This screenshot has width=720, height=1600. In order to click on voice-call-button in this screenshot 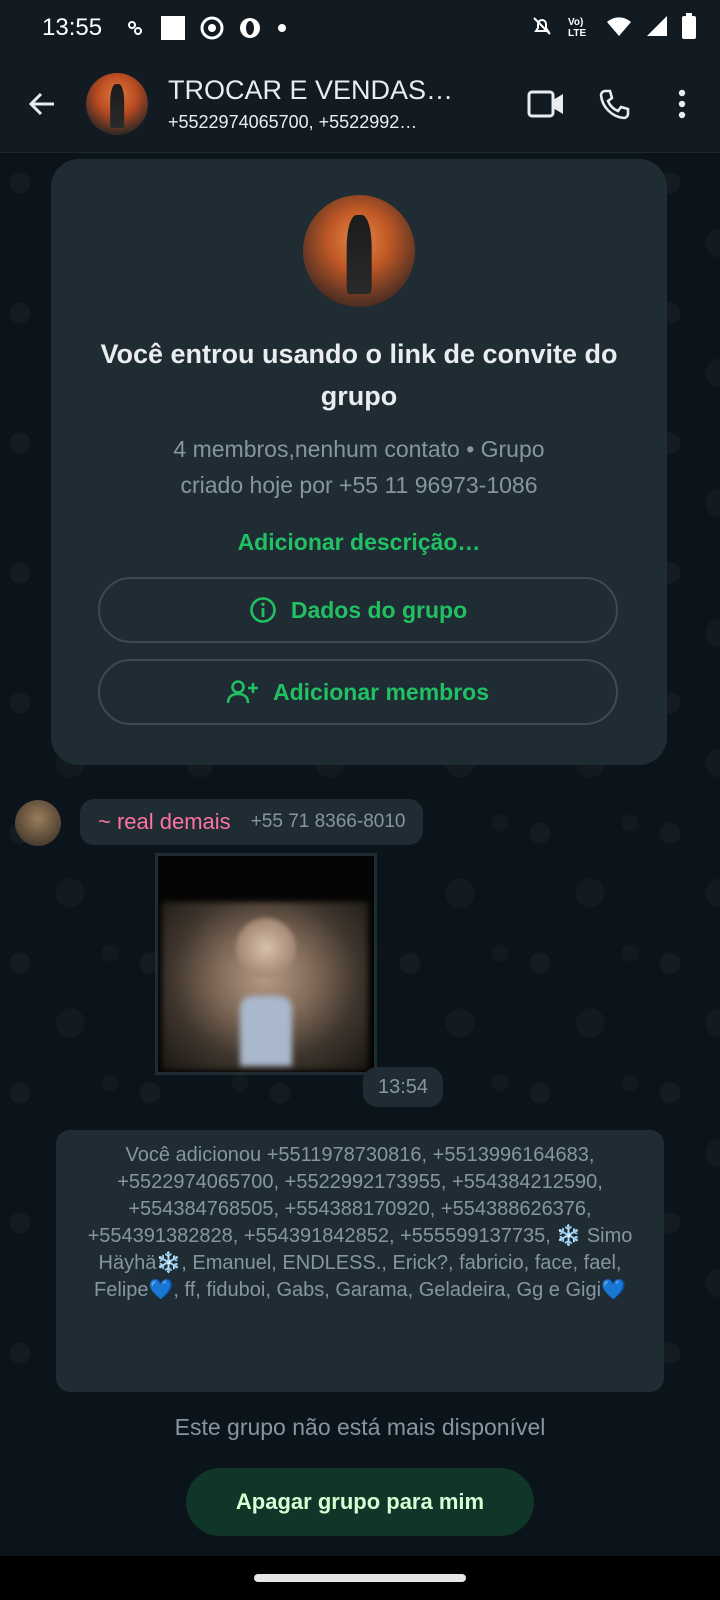, I will do `click(614, 104)`.